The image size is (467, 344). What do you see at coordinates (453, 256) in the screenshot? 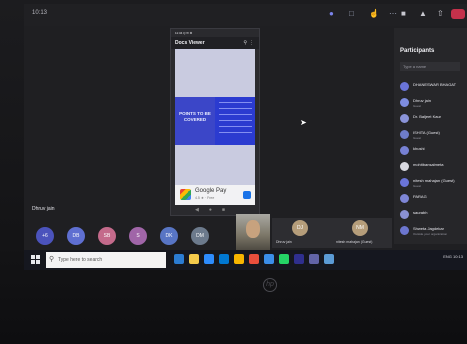
I see `system-tray: ENG 10:13` at bounding box center [453, 256].